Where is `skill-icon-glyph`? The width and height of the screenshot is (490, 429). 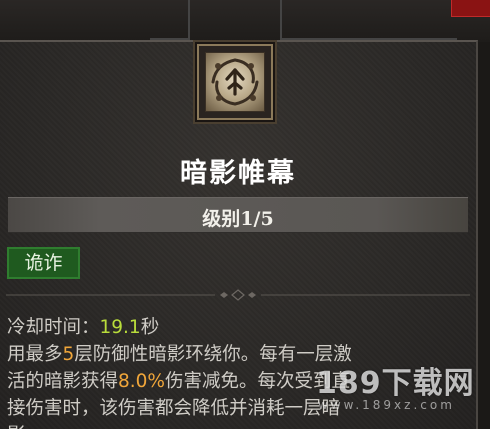
skill-icon-glyph is located at coordinates (235, 82).